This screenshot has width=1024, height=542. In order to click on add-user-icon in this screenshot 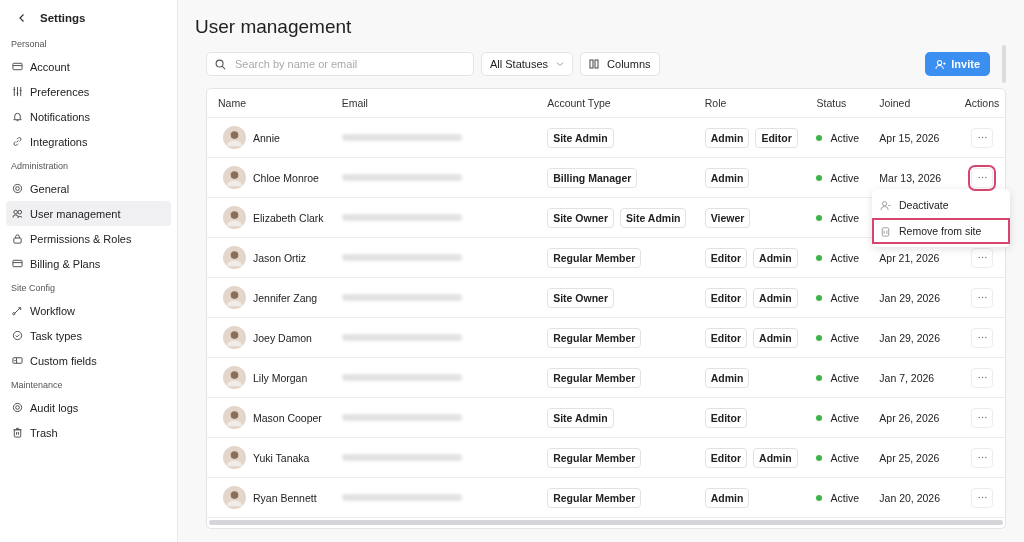, I will do `click(941, 64)`.